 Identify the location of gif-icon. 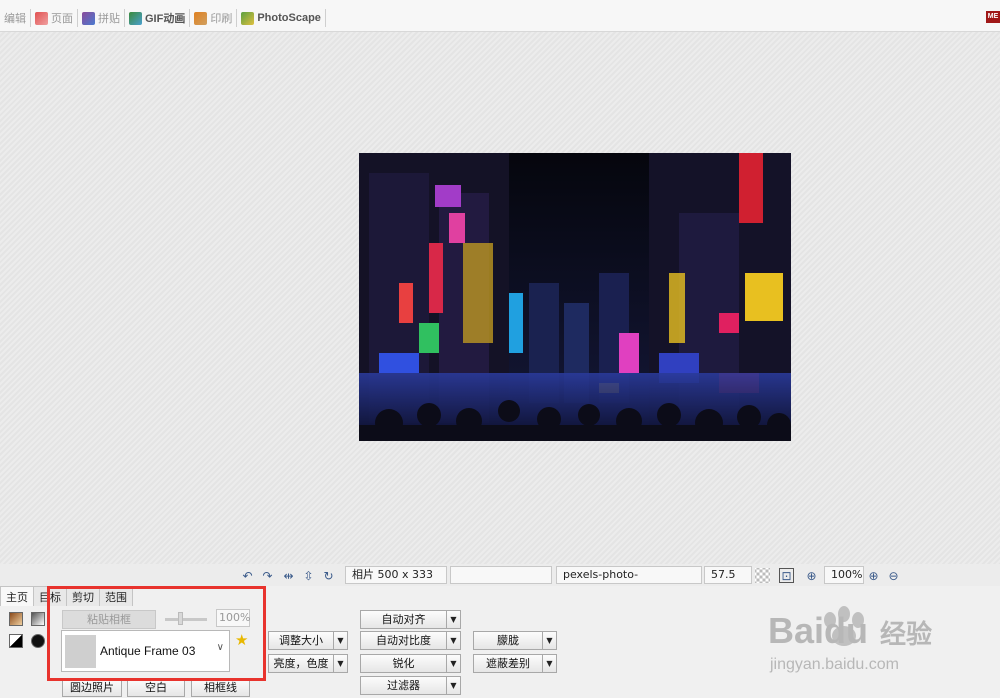
(135, 18).